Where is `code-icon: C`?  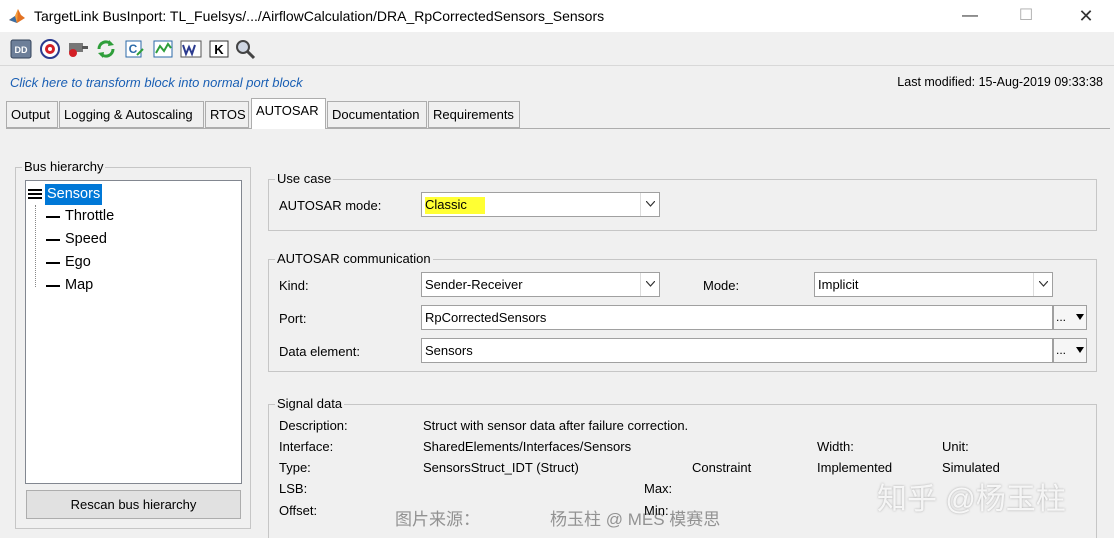
code-icon: C is located at coordinates (134, 49).